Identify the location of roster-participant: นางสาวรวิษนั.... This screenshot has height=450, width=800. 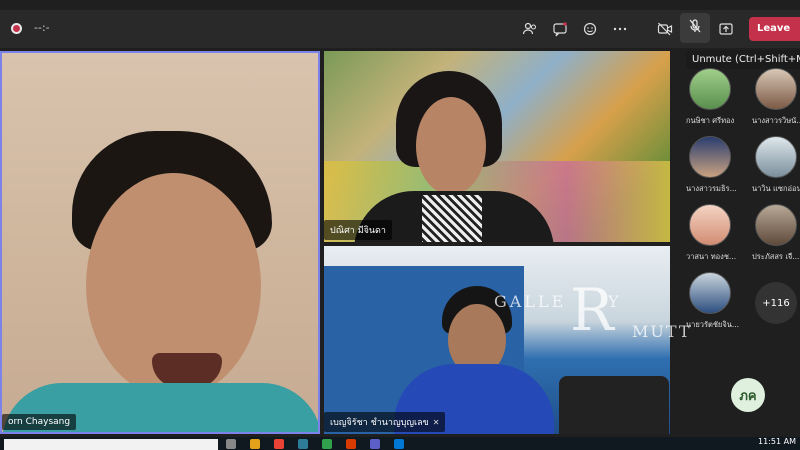
(773, 97).